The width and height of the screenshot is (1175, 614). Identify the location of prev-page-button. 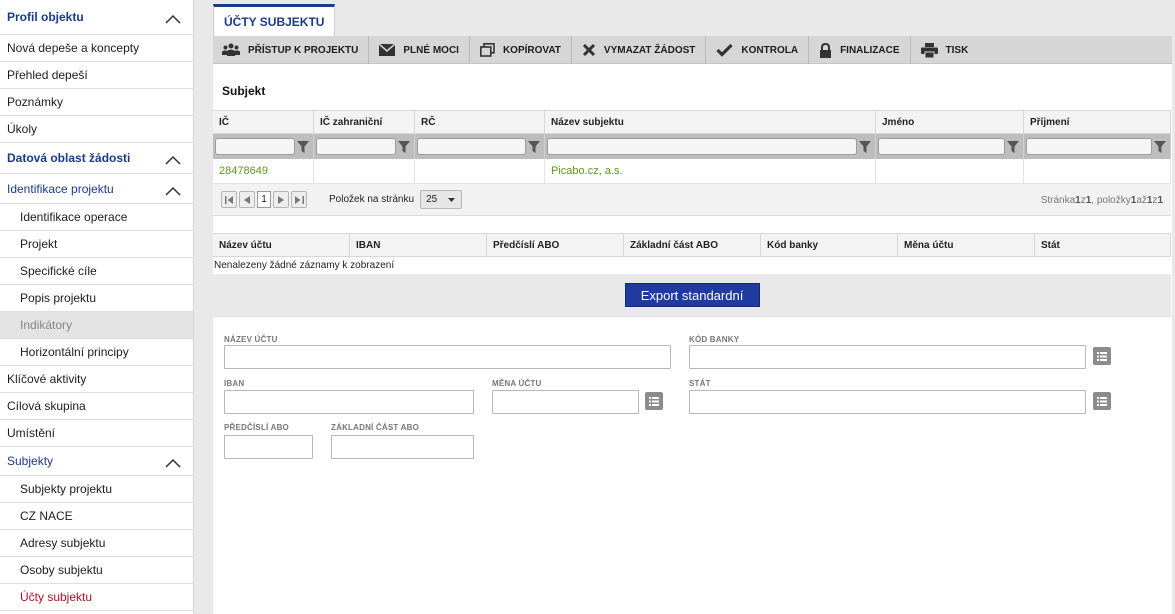
(247, 199).